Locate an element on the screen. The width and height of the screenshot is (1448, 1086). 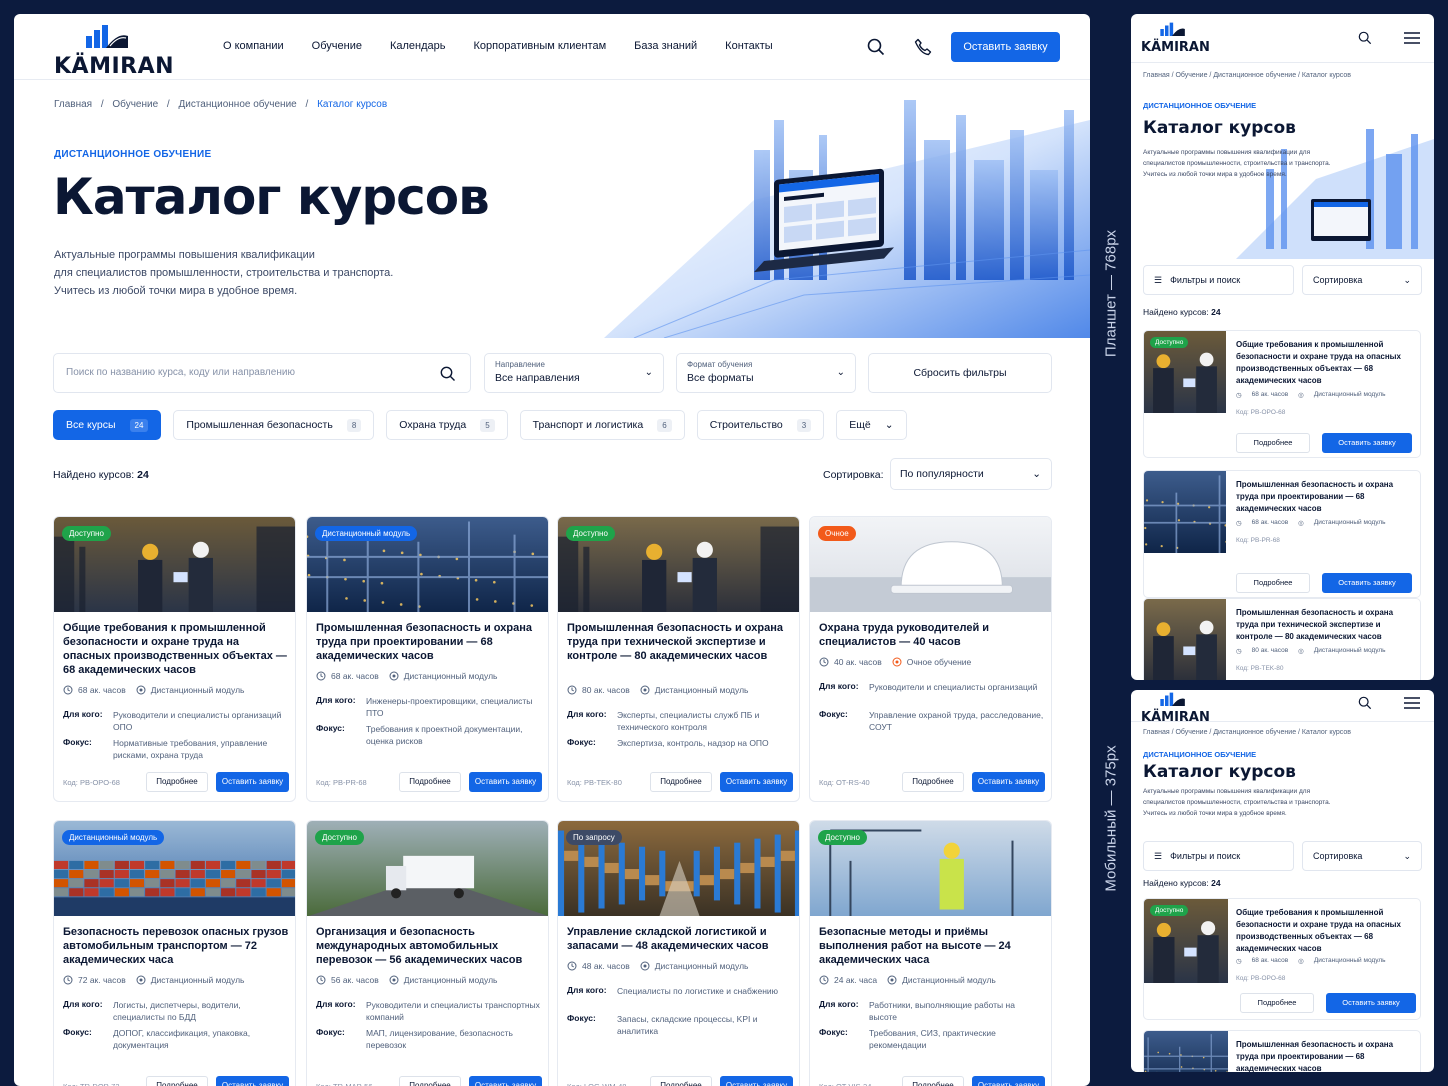
course-code: Код: PB-OPO-68 is located at coordinates (1261, 978).